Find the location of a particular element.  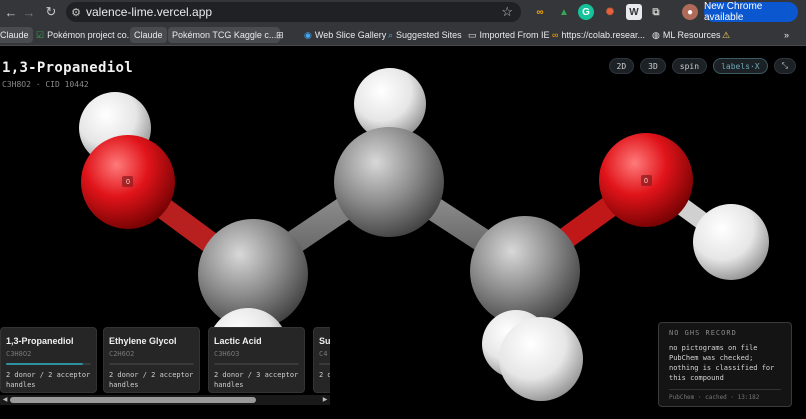

extension-drive-icon: ▲ is located at coordinates (564, 12).